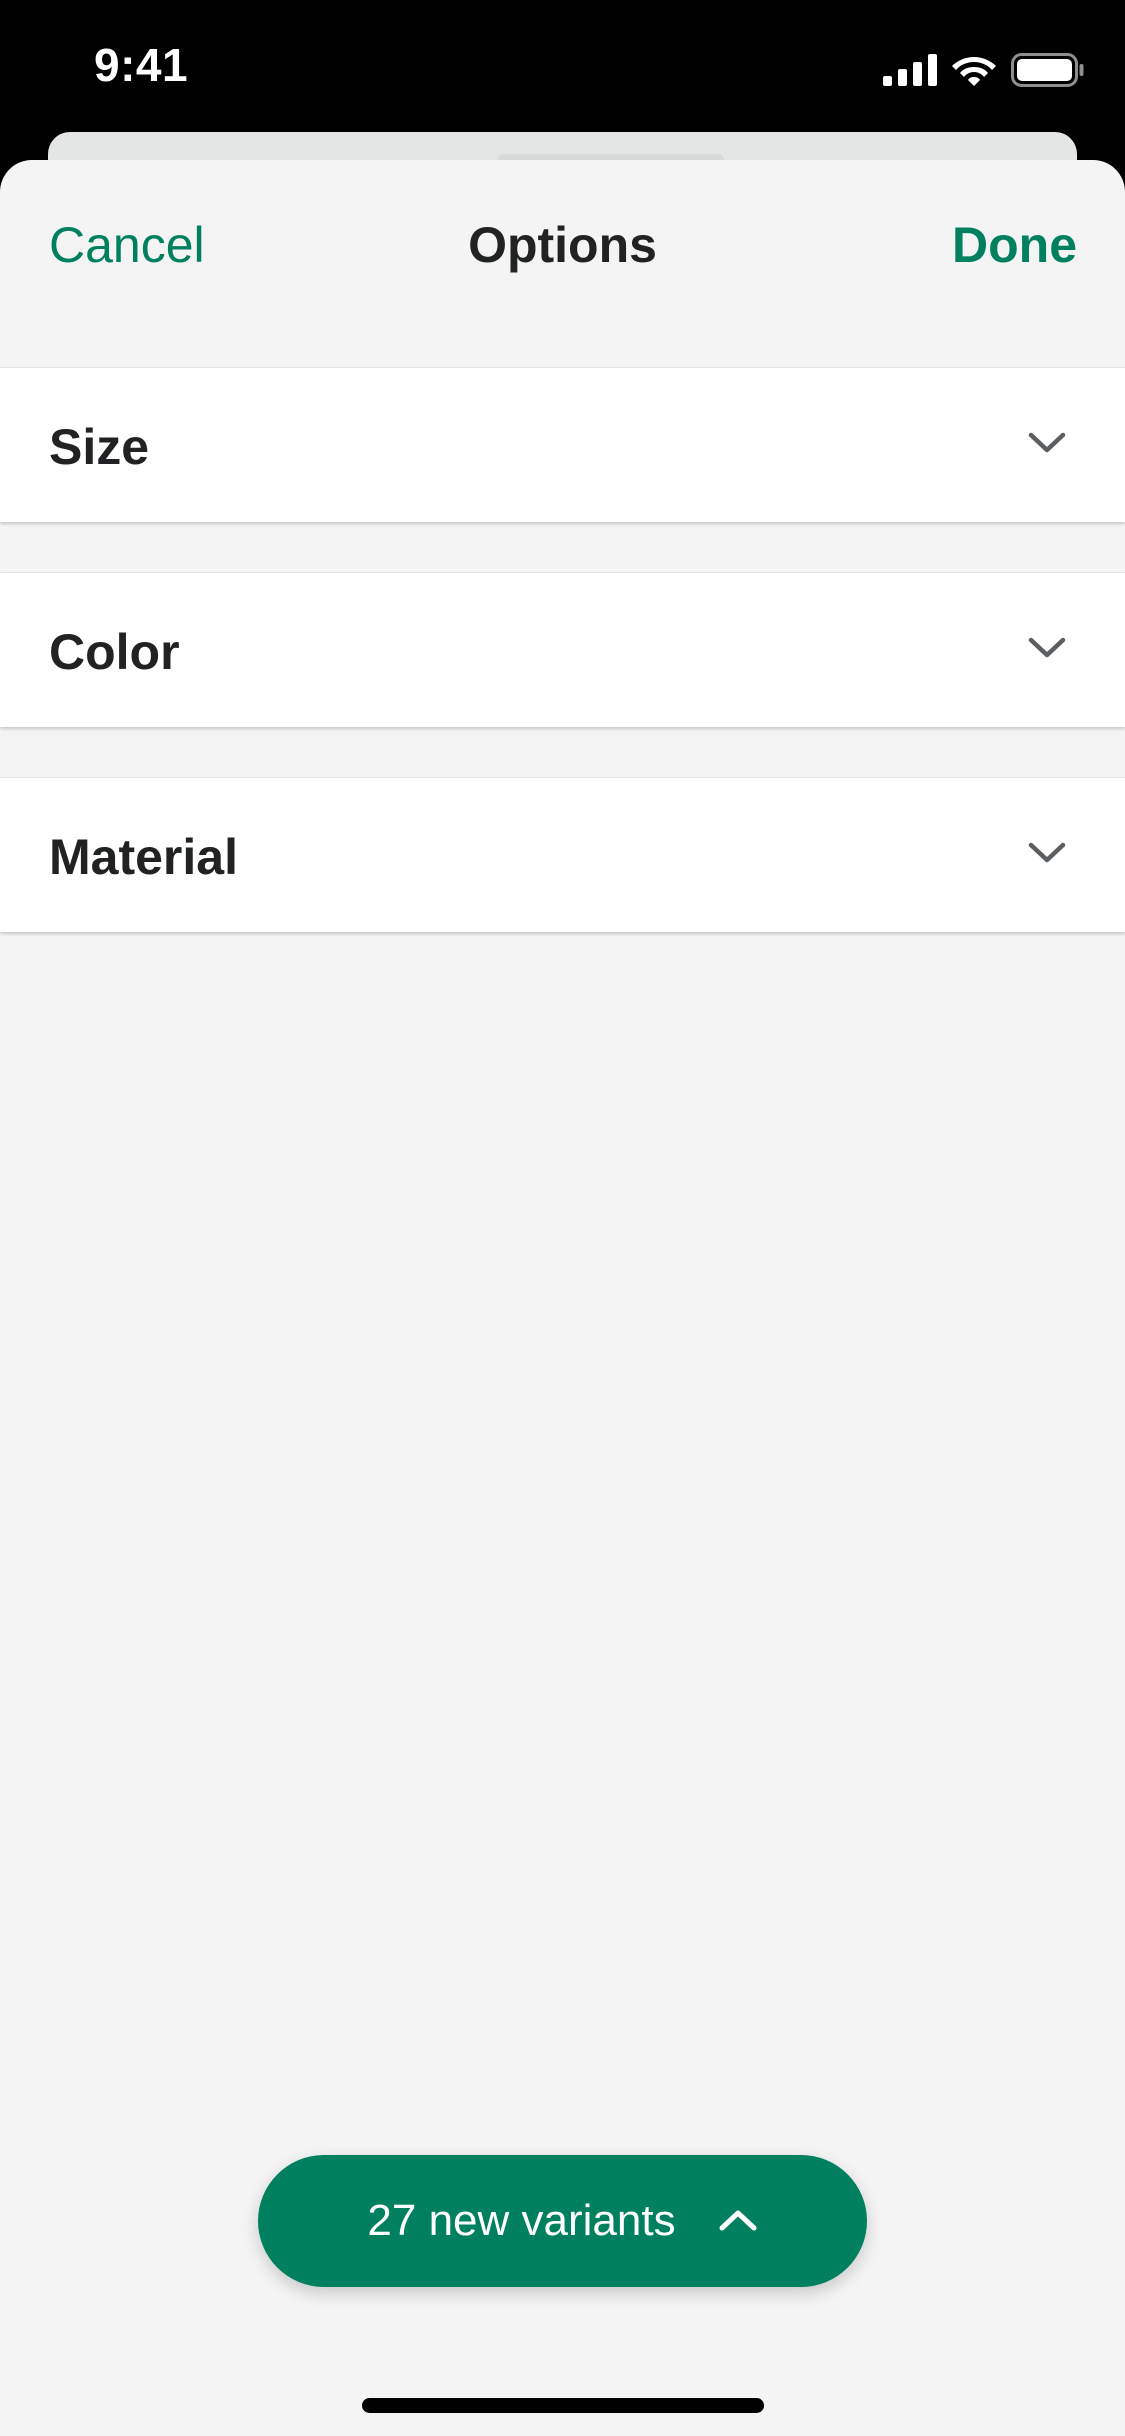 This screenshot has height=2436, width=1125. Describe the element at coordinates (521, 2220) in the screenshot. I see `new-variants-label: 27 new variants` at that location.